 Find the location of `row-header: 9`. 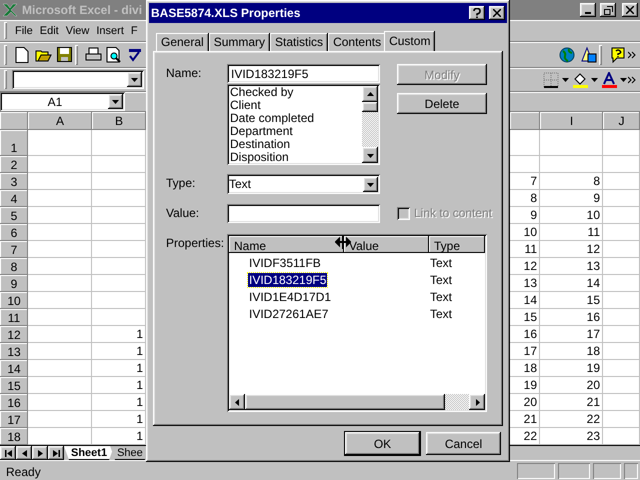

row-header: 9 is located at coordinates (14, 283).